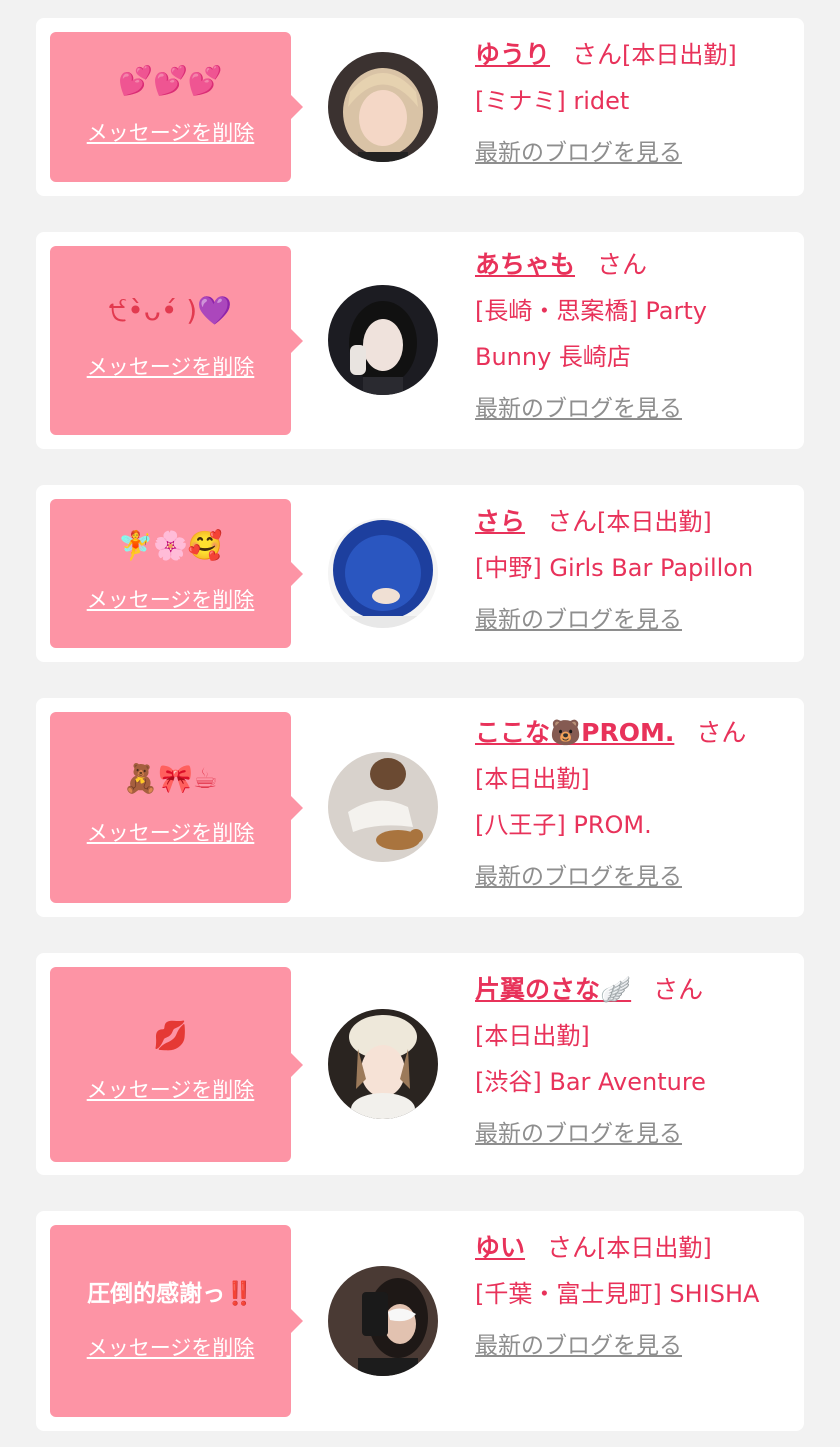  I want to click on cast-name-link: ここな🐻PROM., so click(574, 732).